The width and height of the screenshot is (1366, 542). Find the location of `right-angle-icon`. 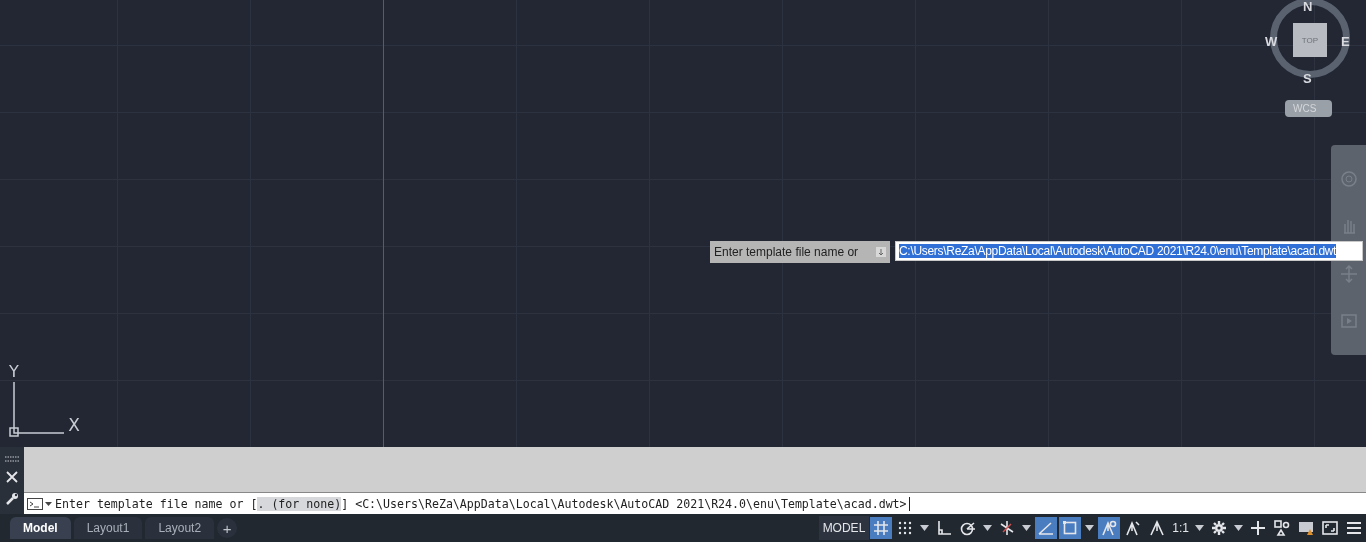

right-angle-icon is located at coordinates (944, 528).